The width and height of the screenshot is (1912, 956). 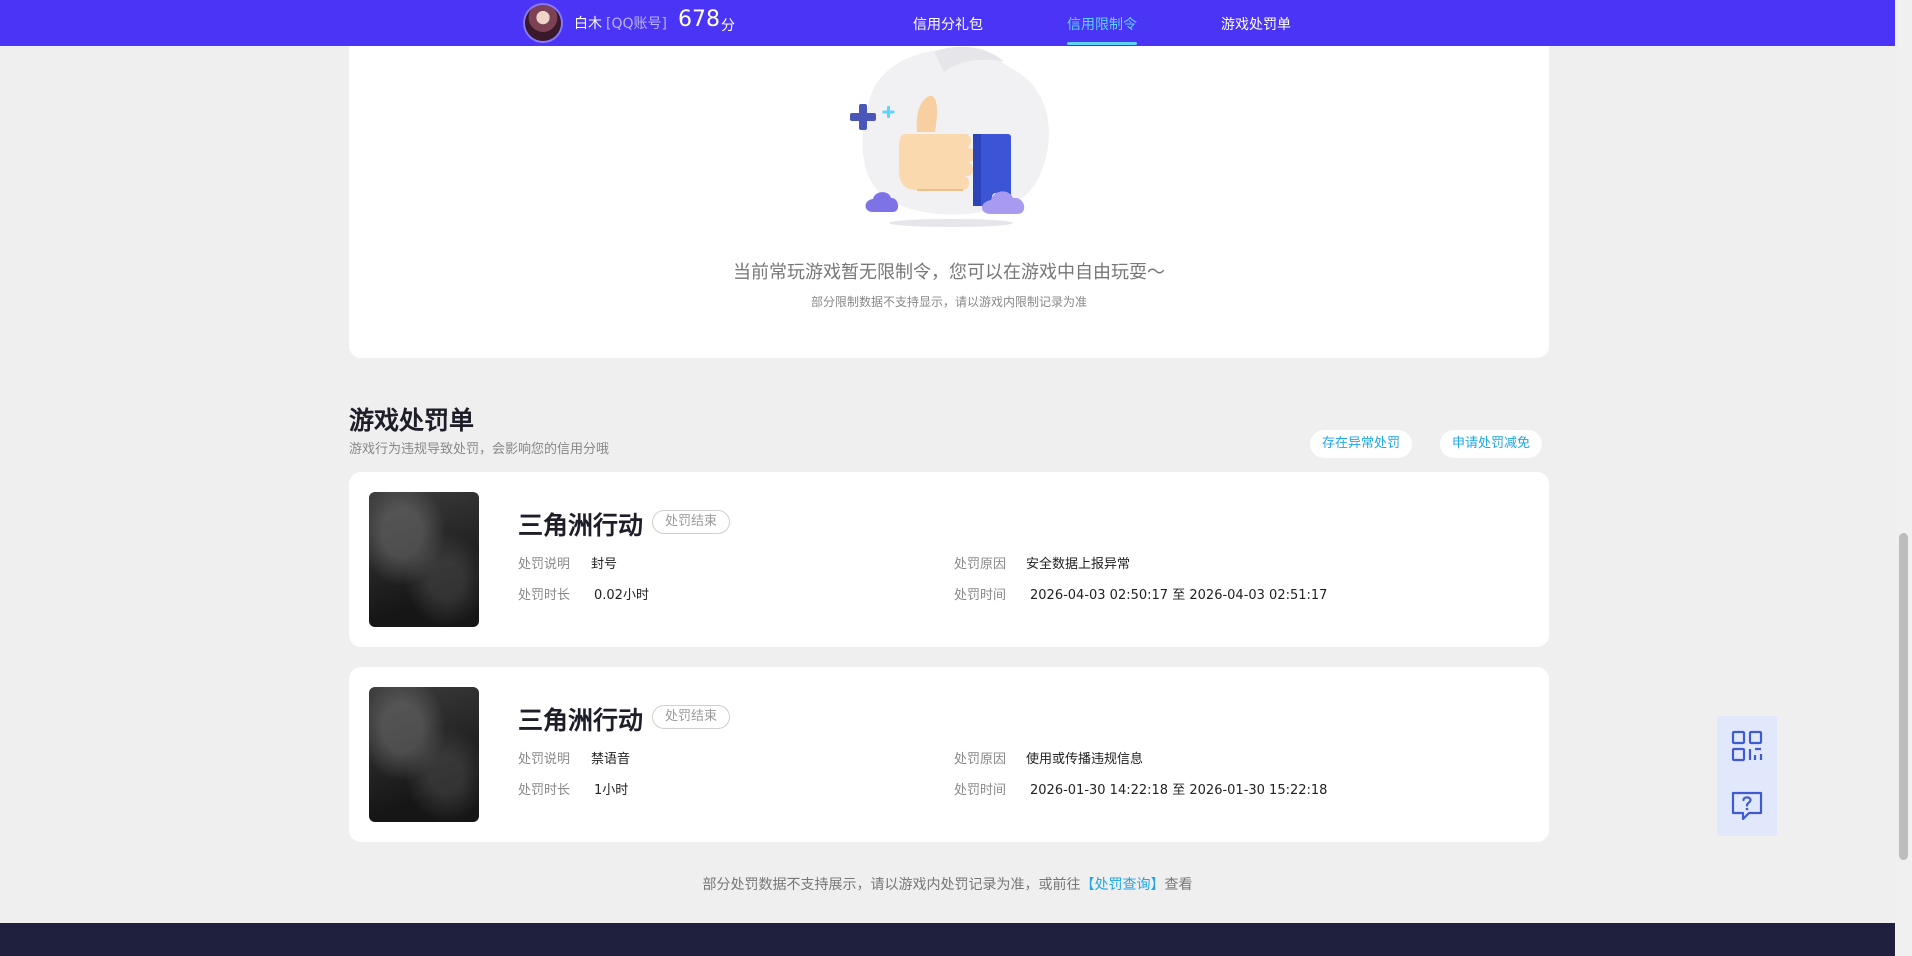 What do you see at coordinates (1258, 790) in the screenshot?
I see `penalty-time-end: 2026-01-30 15:22:18` at bounding box center [1258, 790].